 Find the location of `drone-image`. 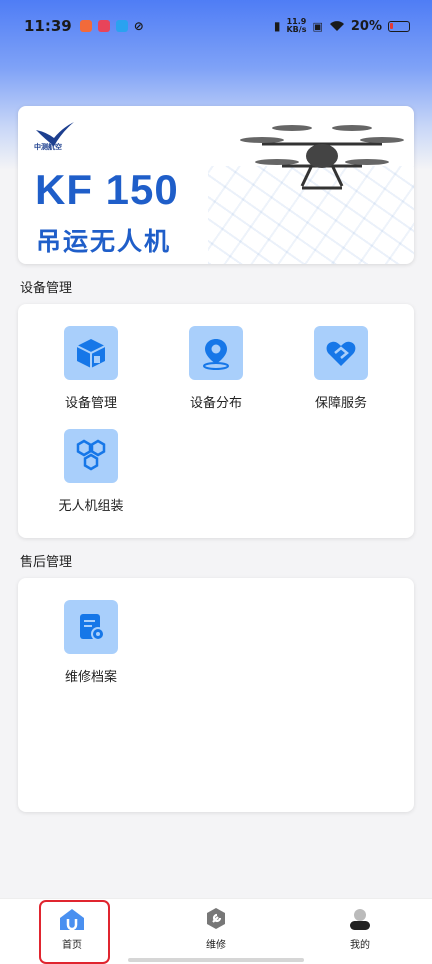

drone-image is located at coordinates (322, 157).